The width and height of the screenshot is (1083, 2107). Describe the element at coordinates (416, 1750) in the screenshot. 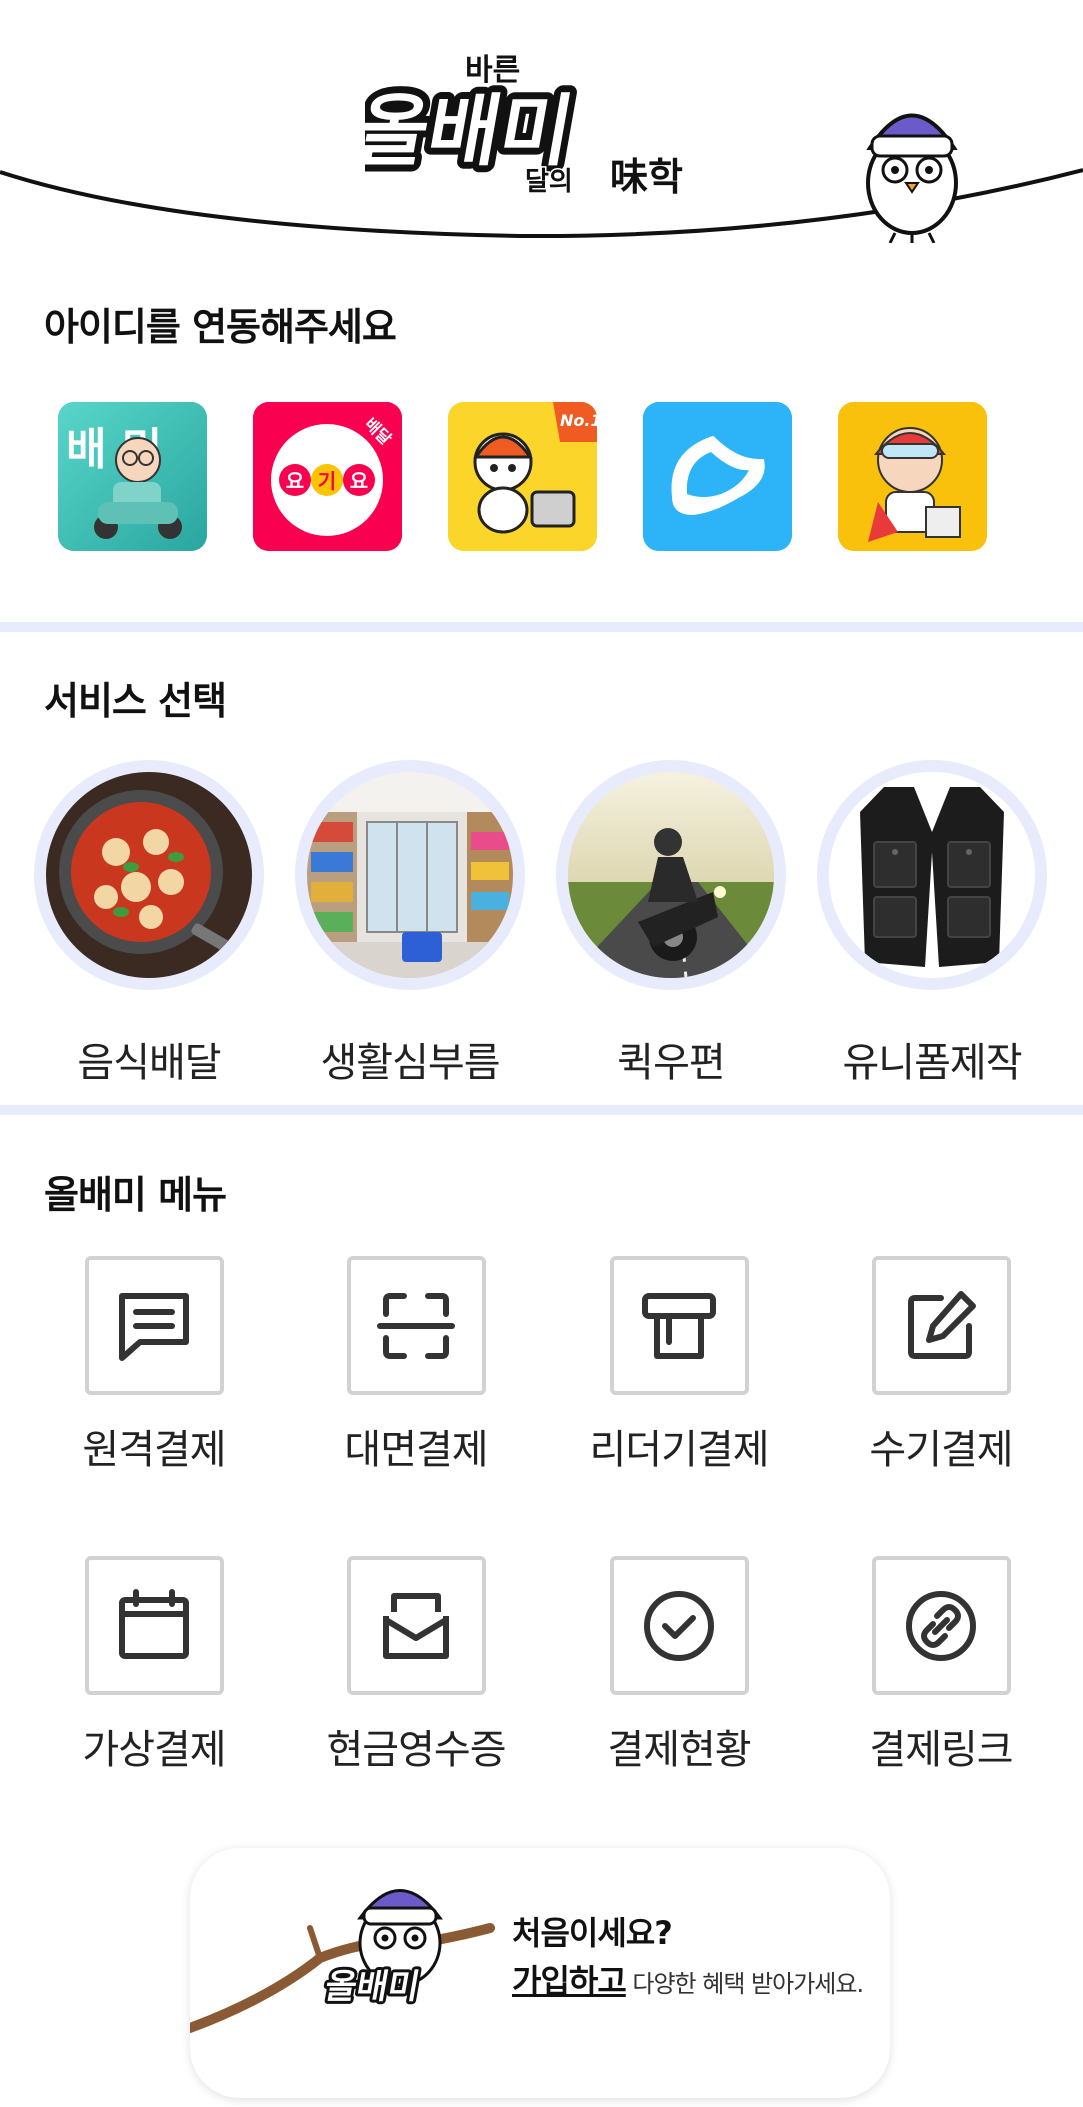

I see `menu-label: 현금영수증` at that location.